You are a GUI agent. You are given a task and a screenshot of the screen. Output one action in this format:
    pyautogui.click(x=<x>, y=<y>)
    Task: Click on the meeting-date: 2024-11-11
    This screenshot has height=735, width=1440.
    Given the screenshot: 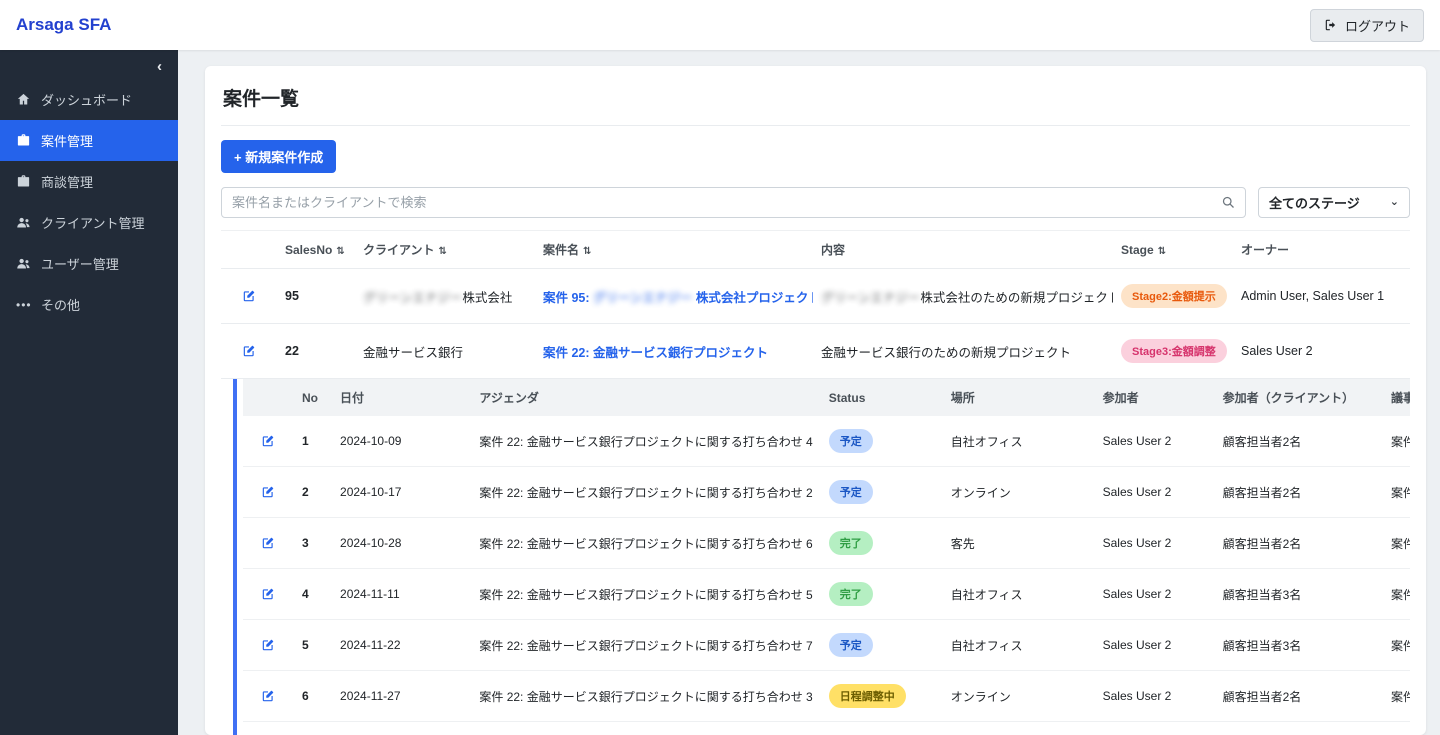 What is the action you would take?
    pyautogui.click(x=402, y=594)
    